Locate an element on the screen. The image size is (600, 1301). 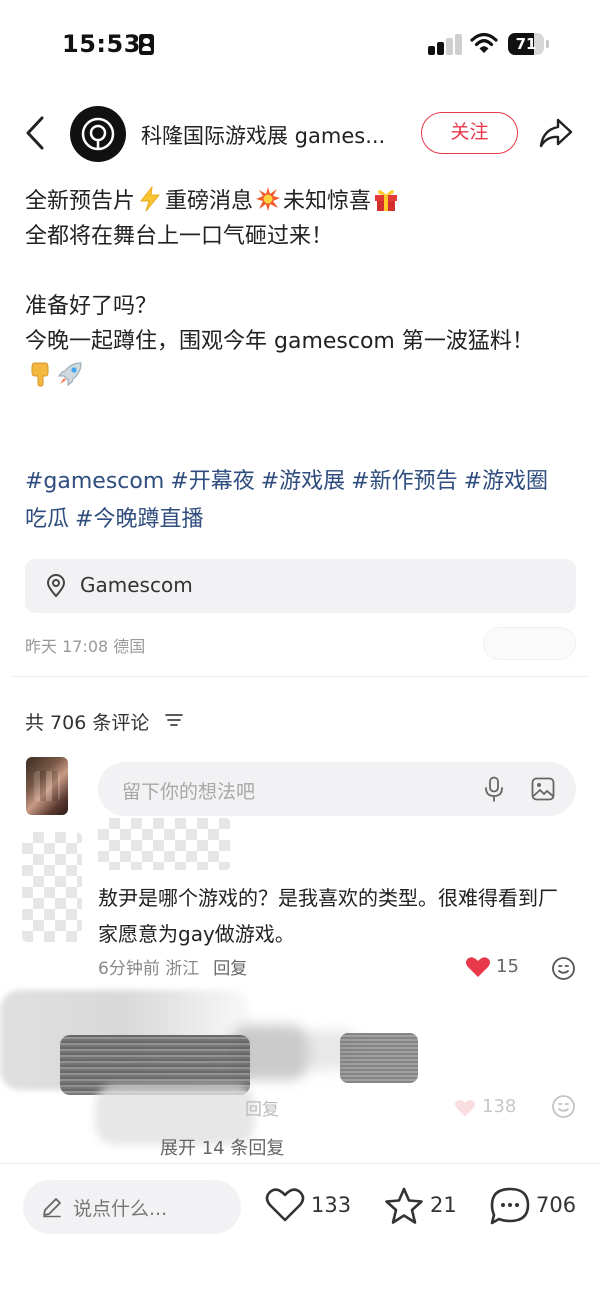
gamescom-logo-icon is located at coordinates (98, 134).